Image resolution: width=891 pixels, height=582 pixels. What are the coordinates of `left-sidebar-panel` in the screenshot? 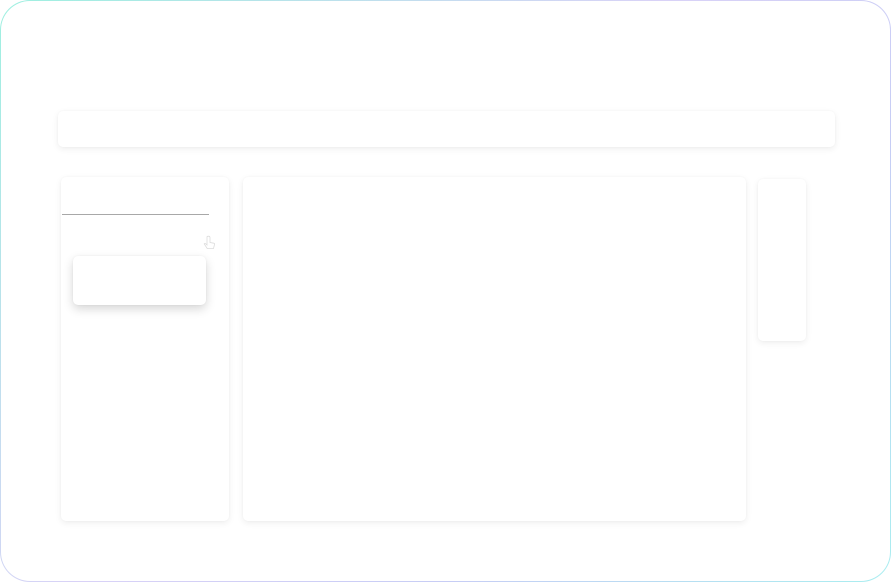 It's located at (145, 349).